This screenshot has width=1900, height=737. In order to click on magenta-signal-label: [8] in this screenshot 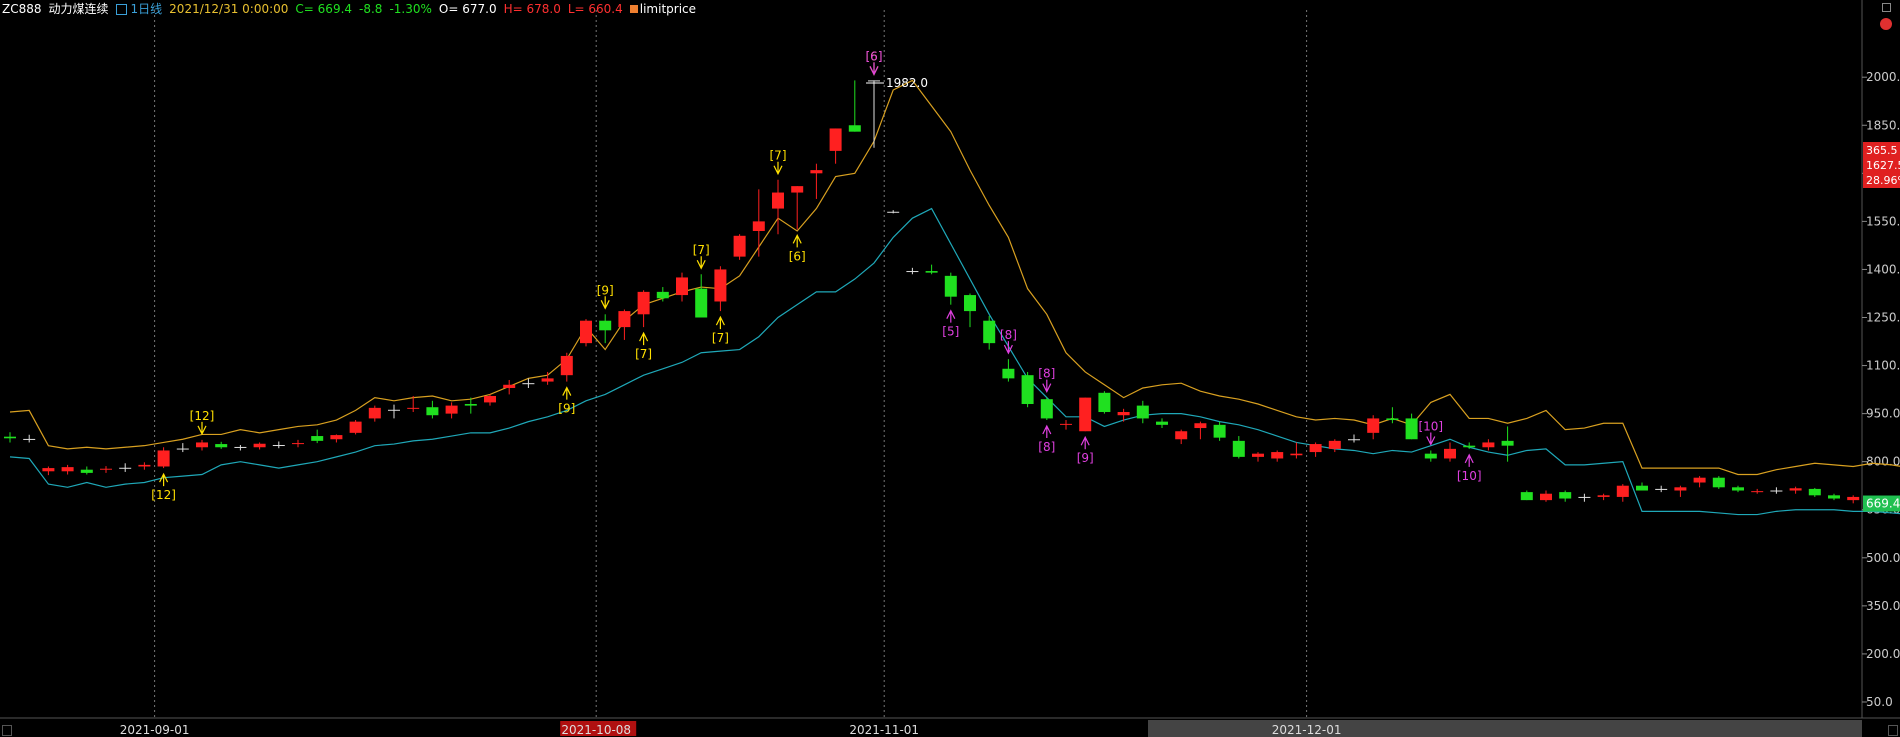, I will do `click(1046, 447)`.